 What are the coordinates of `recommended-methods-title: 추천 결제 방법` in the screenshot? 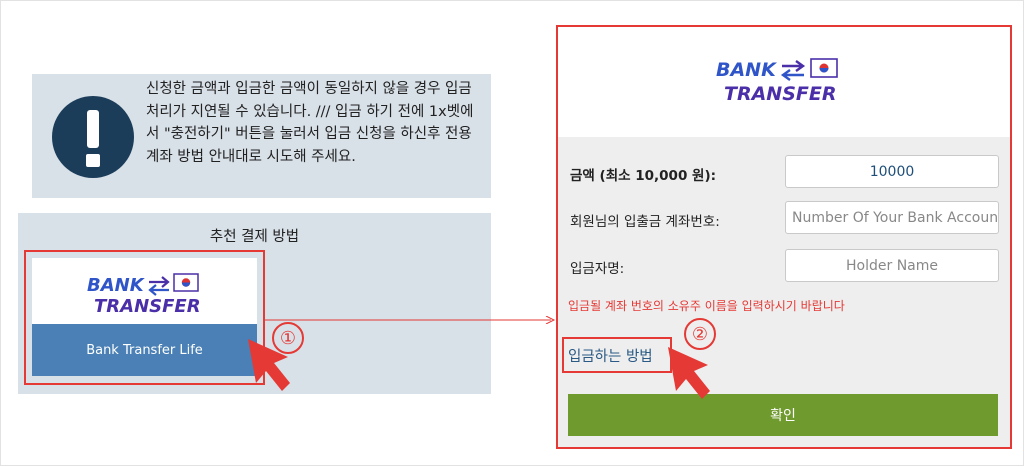 It's located at (254, 237).